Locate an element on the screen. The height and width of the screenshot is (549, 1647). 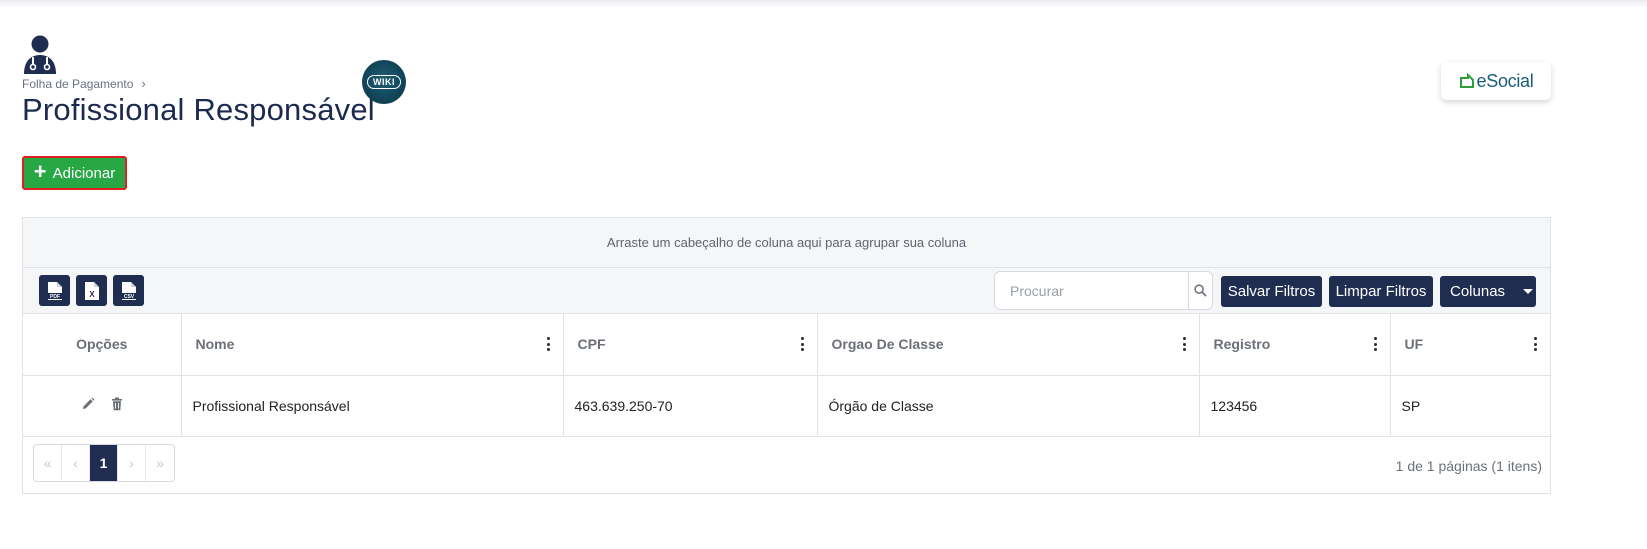
edit-button is located at coordinates (88, 405).